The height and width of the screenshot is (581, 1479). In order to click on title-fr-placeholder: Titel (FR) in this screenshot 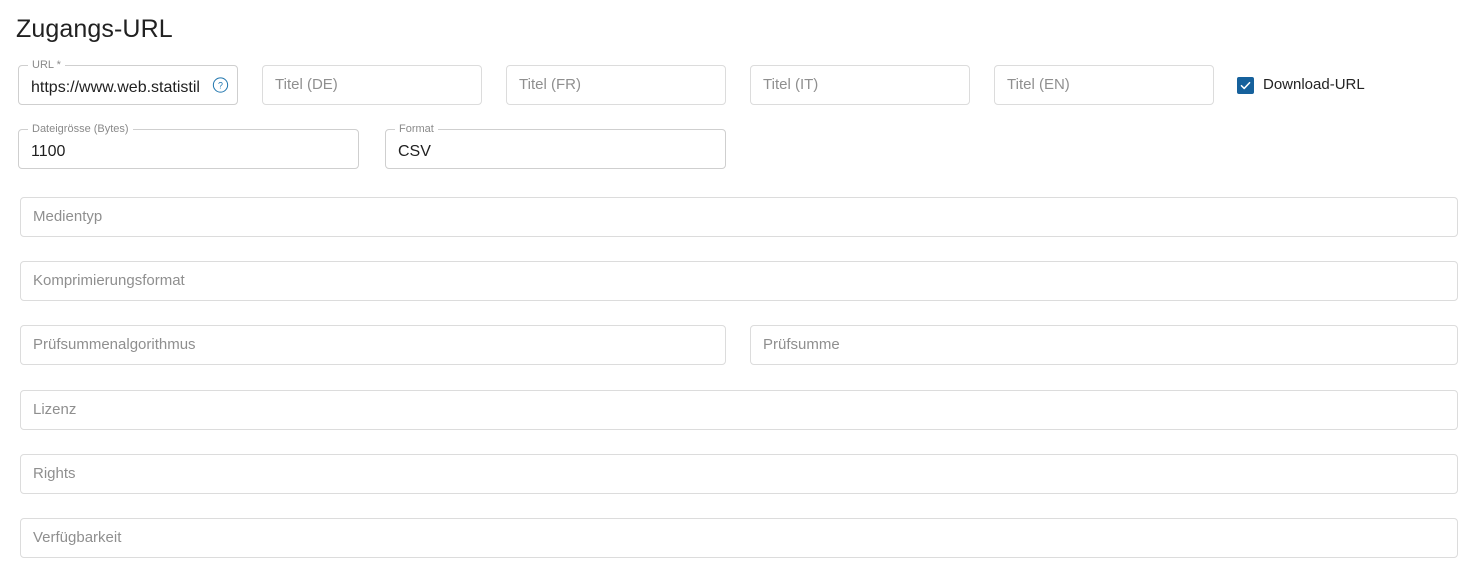, I will do `click(550, 84)`.